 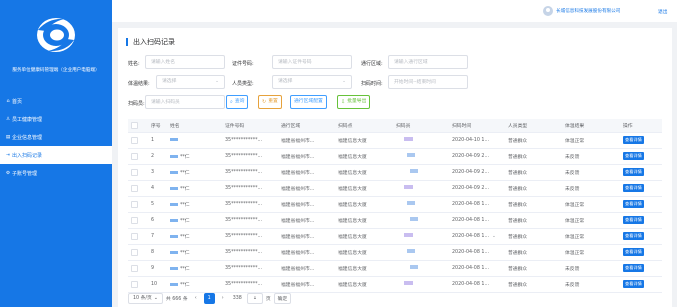 What do you see at coordinates (185, 62) in the screenshot?
I see `name-input` at bounding box center [185, 62].